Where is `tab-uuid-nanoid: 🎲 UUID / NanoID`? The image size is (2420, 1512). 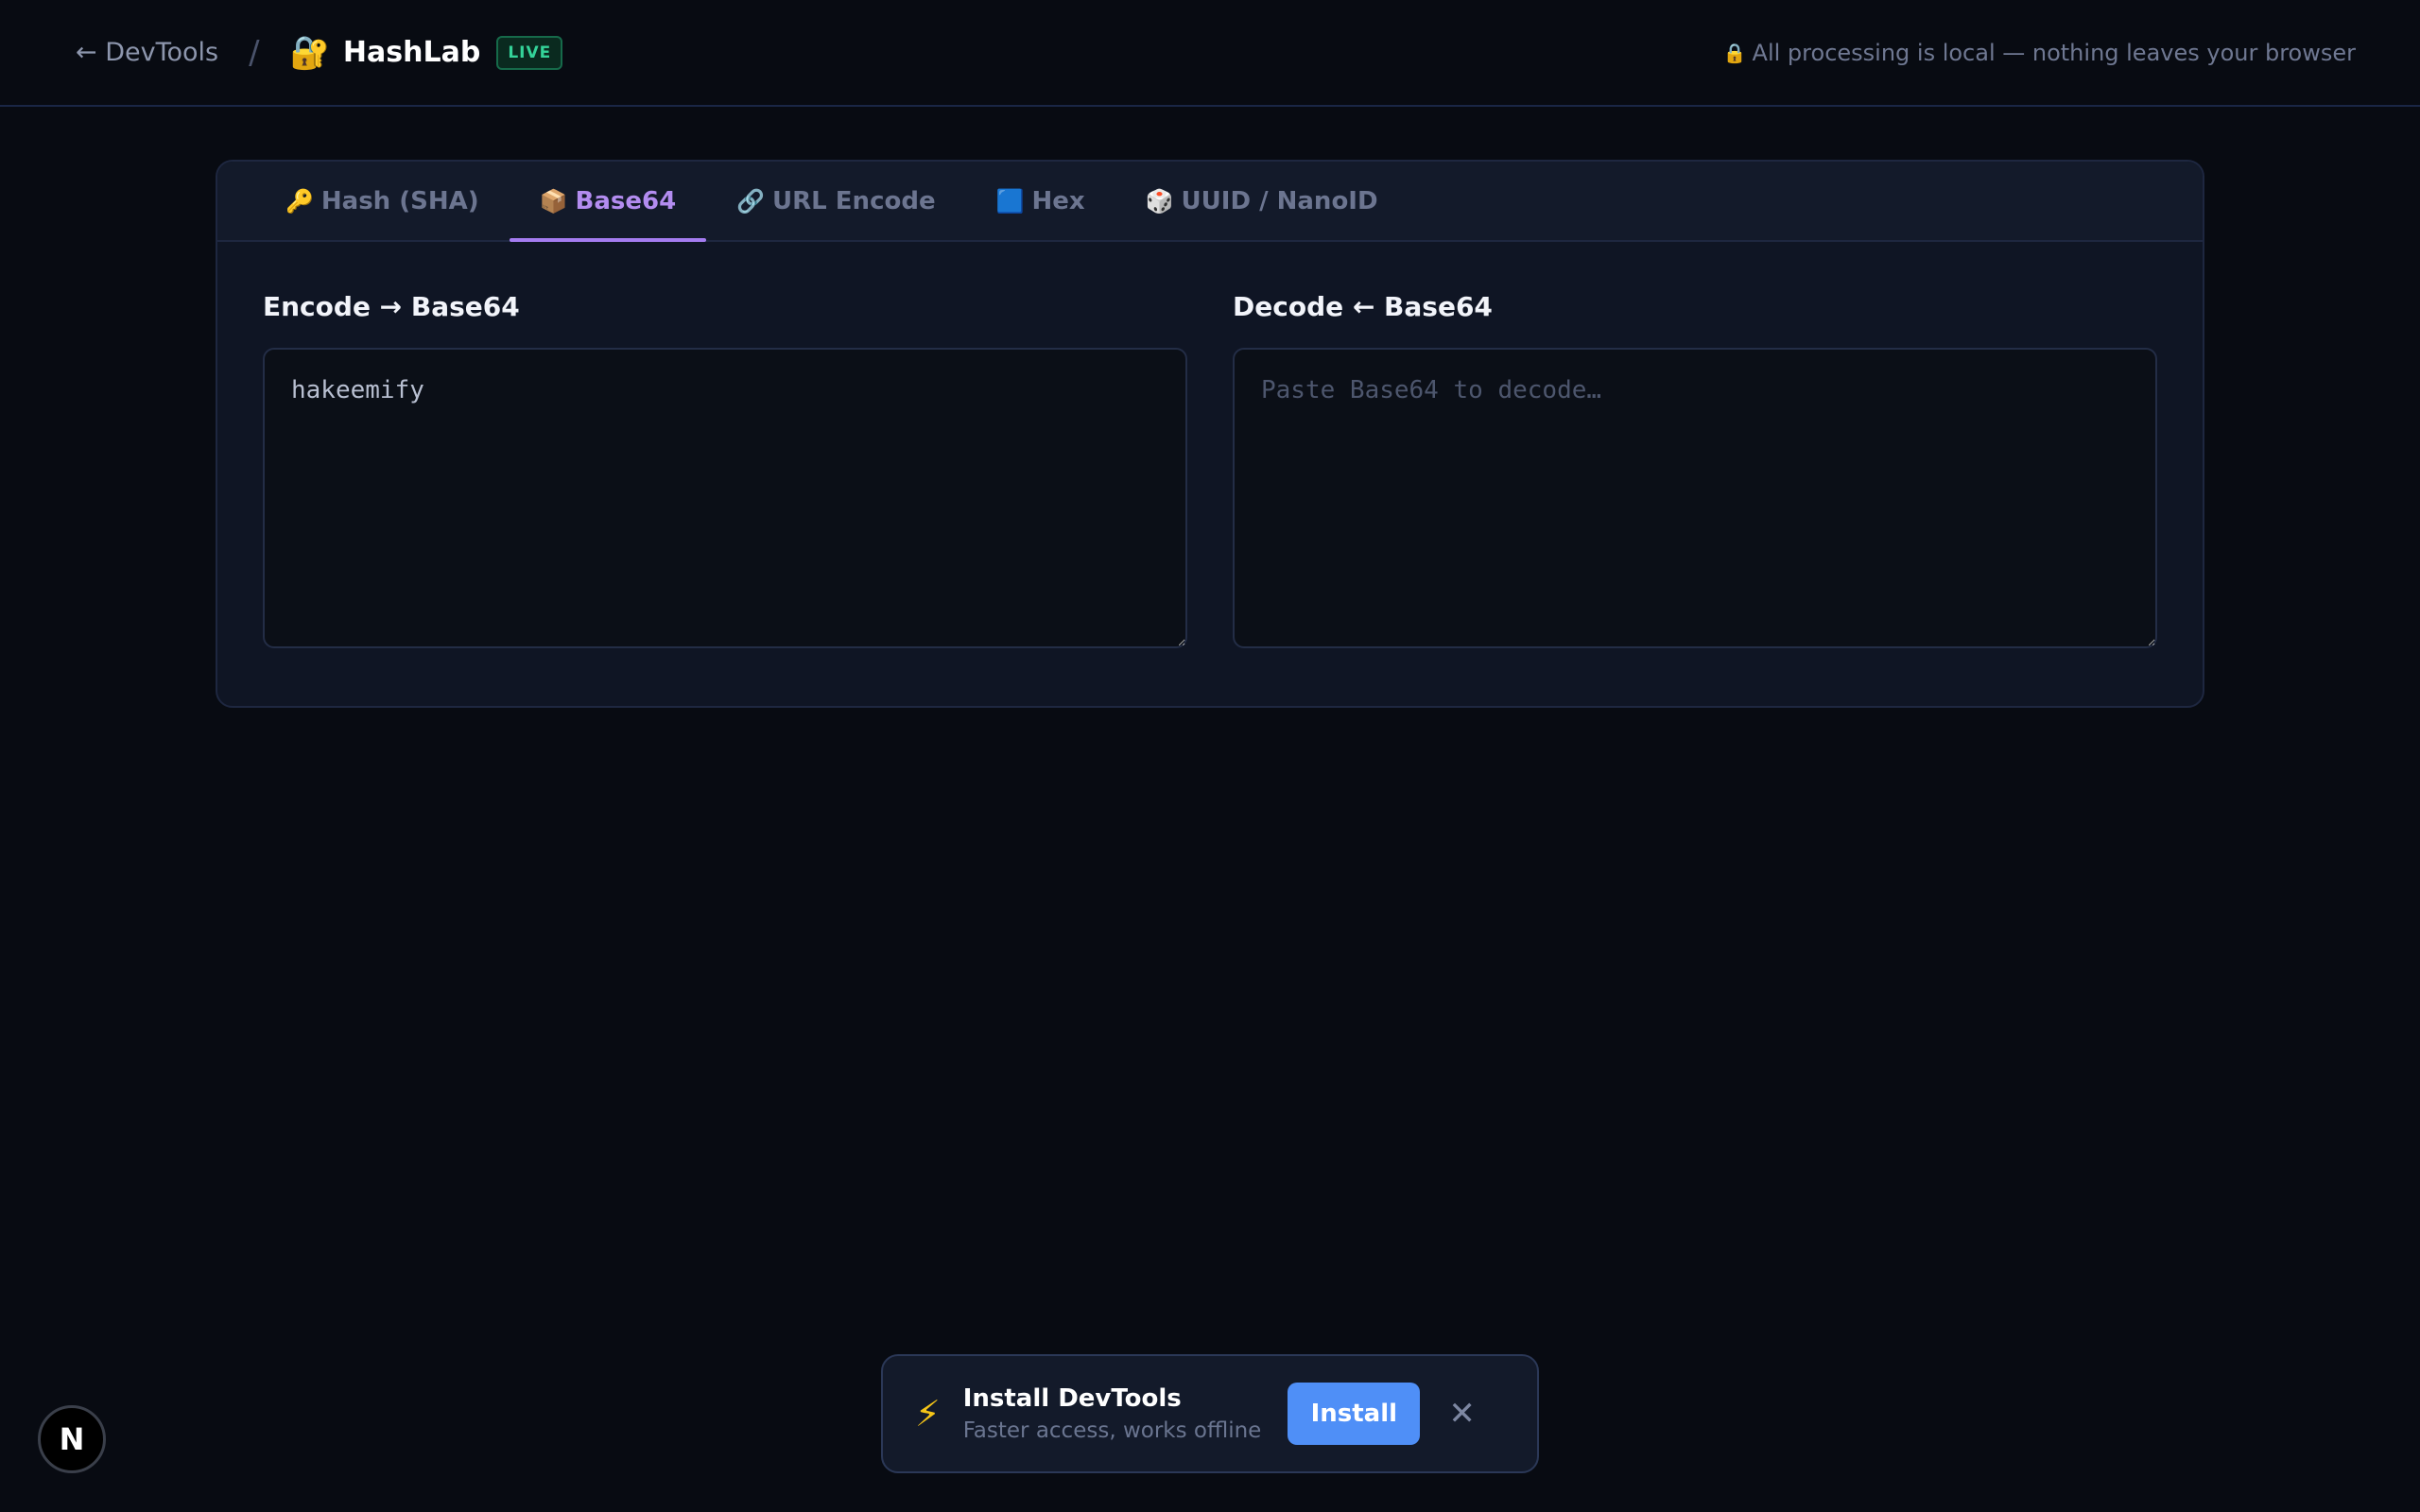
tab-uuid-nanoid: 🎲 UUID / NanoID is located at coordinates (1262, 201).